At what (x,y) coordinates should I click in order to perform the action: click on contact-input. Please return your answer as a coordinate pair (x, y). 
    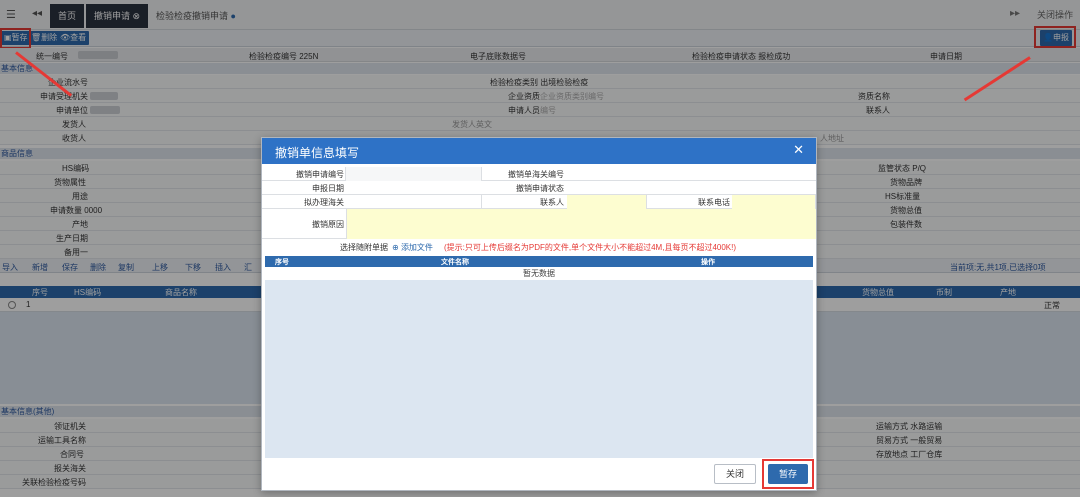
    Looking at the image, I should click on (607, 202).